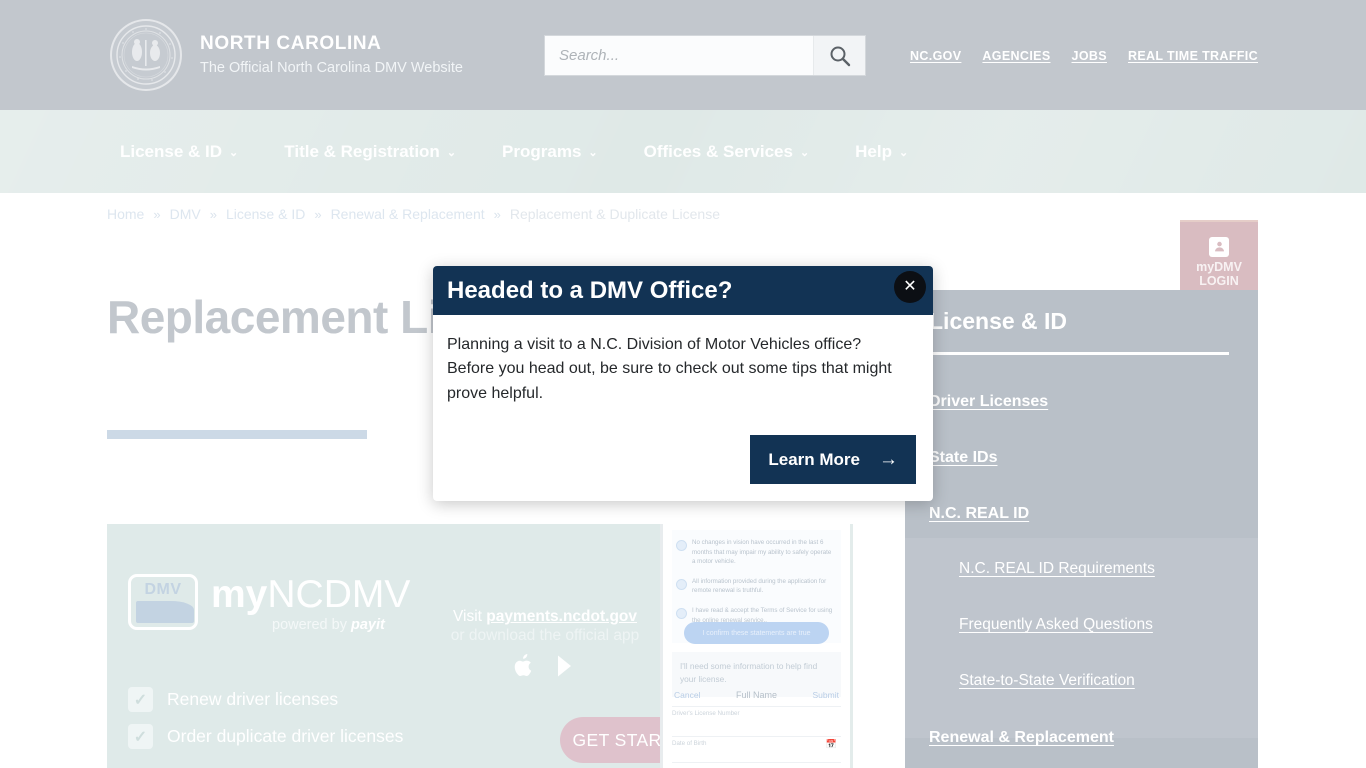  Describe the element at coordinates (291, 43) in the screenshot. I see `brand-title: NORTH CAROLINA` at that location.